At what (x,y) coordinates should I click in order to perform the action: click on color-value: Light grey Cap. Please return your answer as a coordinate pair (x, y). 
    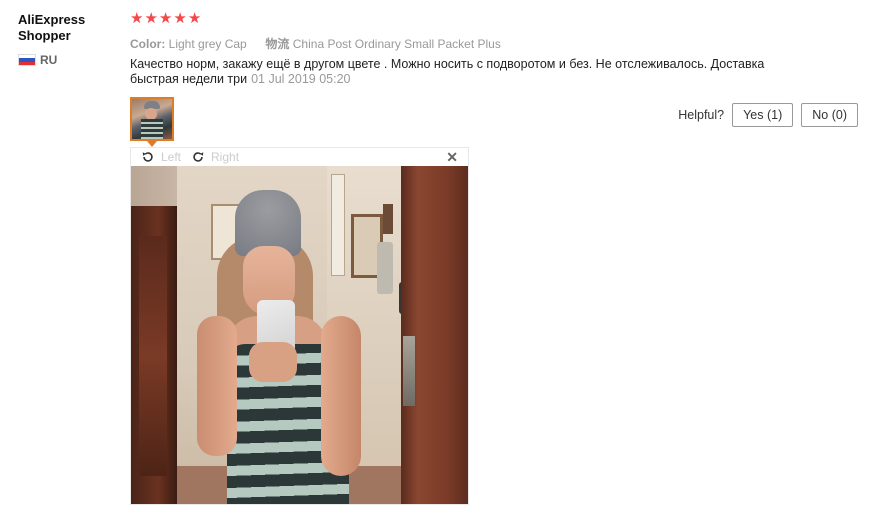
    Looking at the image, I should click on (207, 44).